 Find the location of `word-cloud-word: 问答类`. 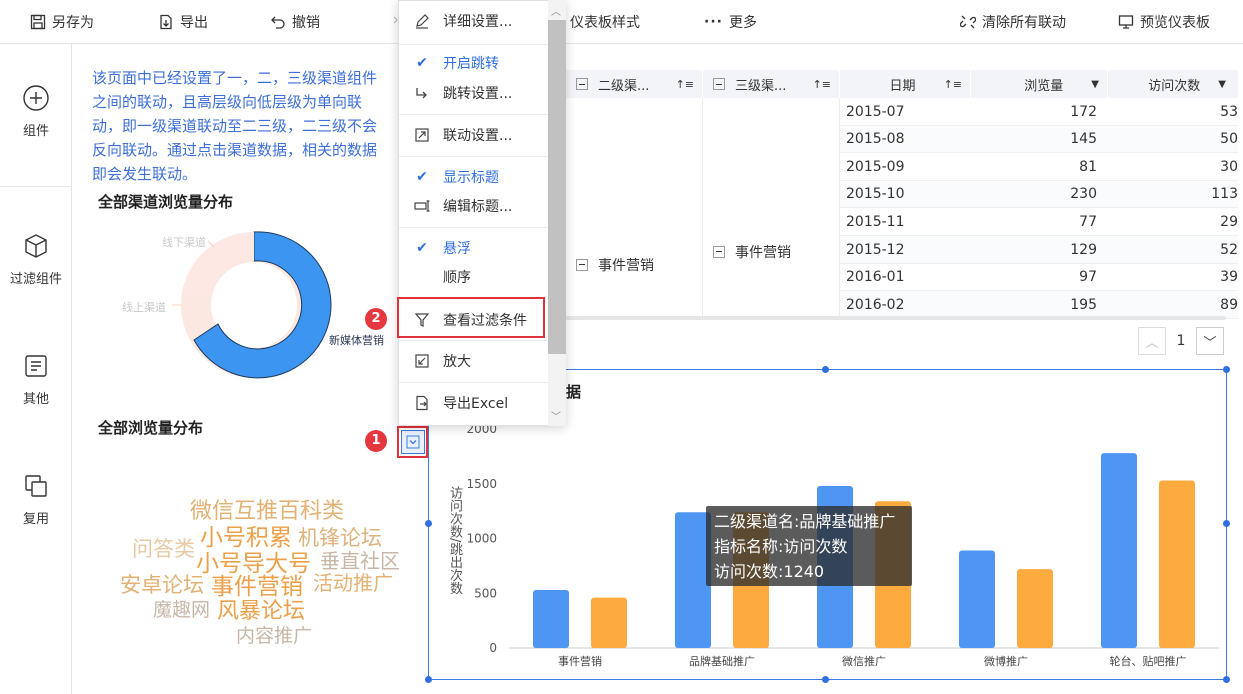

word-cloud-word: 问答类 is located at coordinates (163, 548).